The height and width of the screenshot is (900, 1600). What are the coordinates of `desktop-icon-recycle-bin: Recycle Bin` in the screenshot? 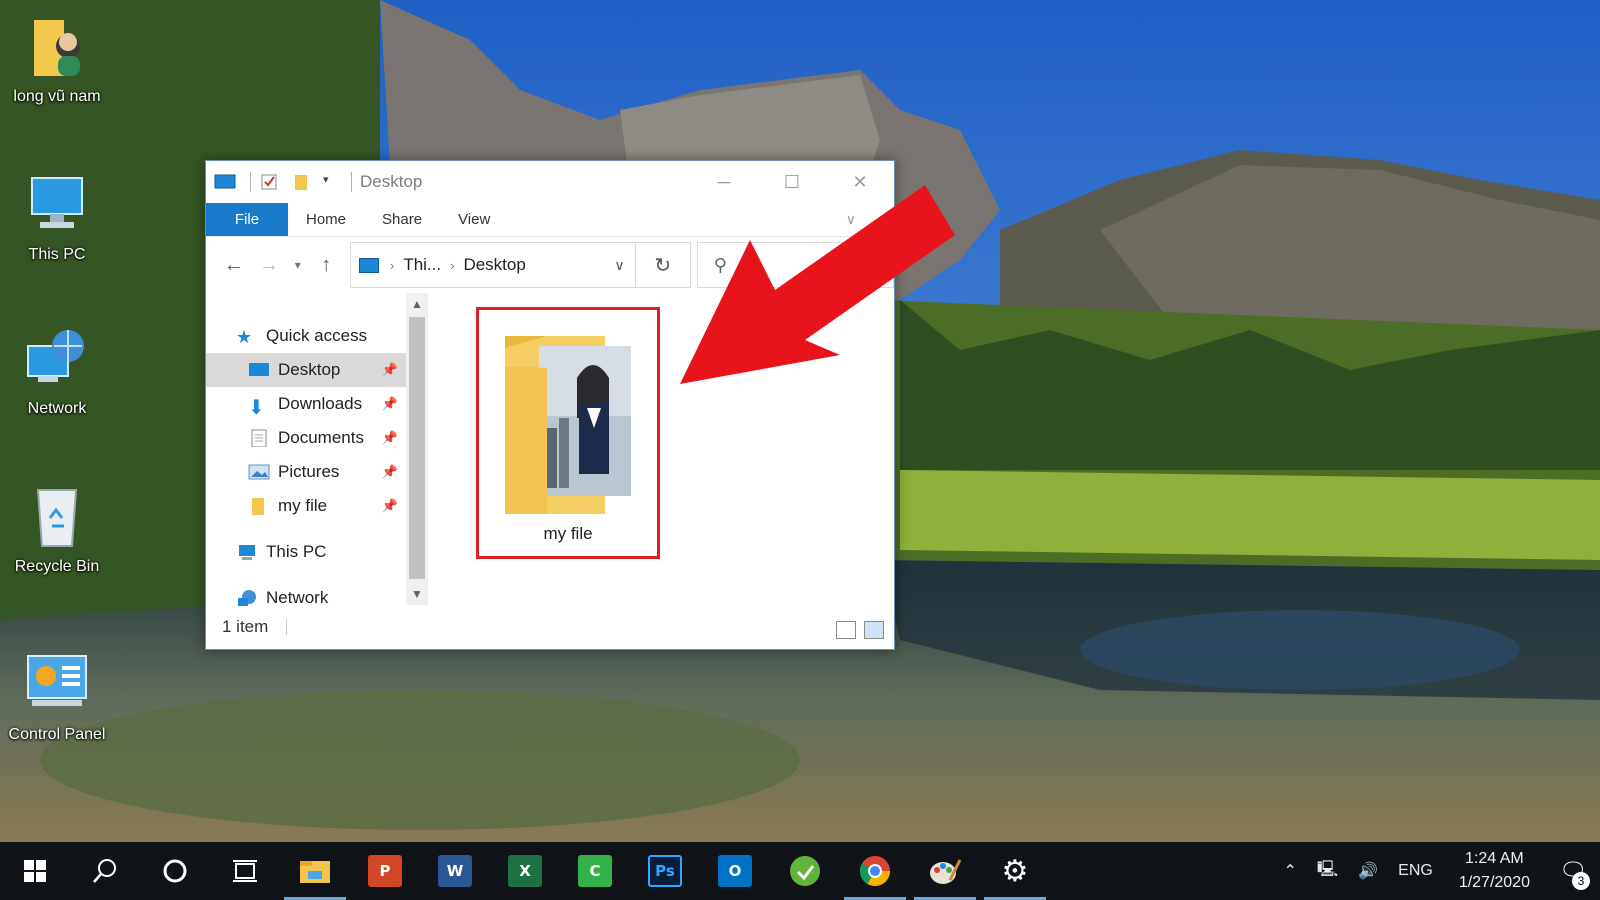 It's located at (57, 529).